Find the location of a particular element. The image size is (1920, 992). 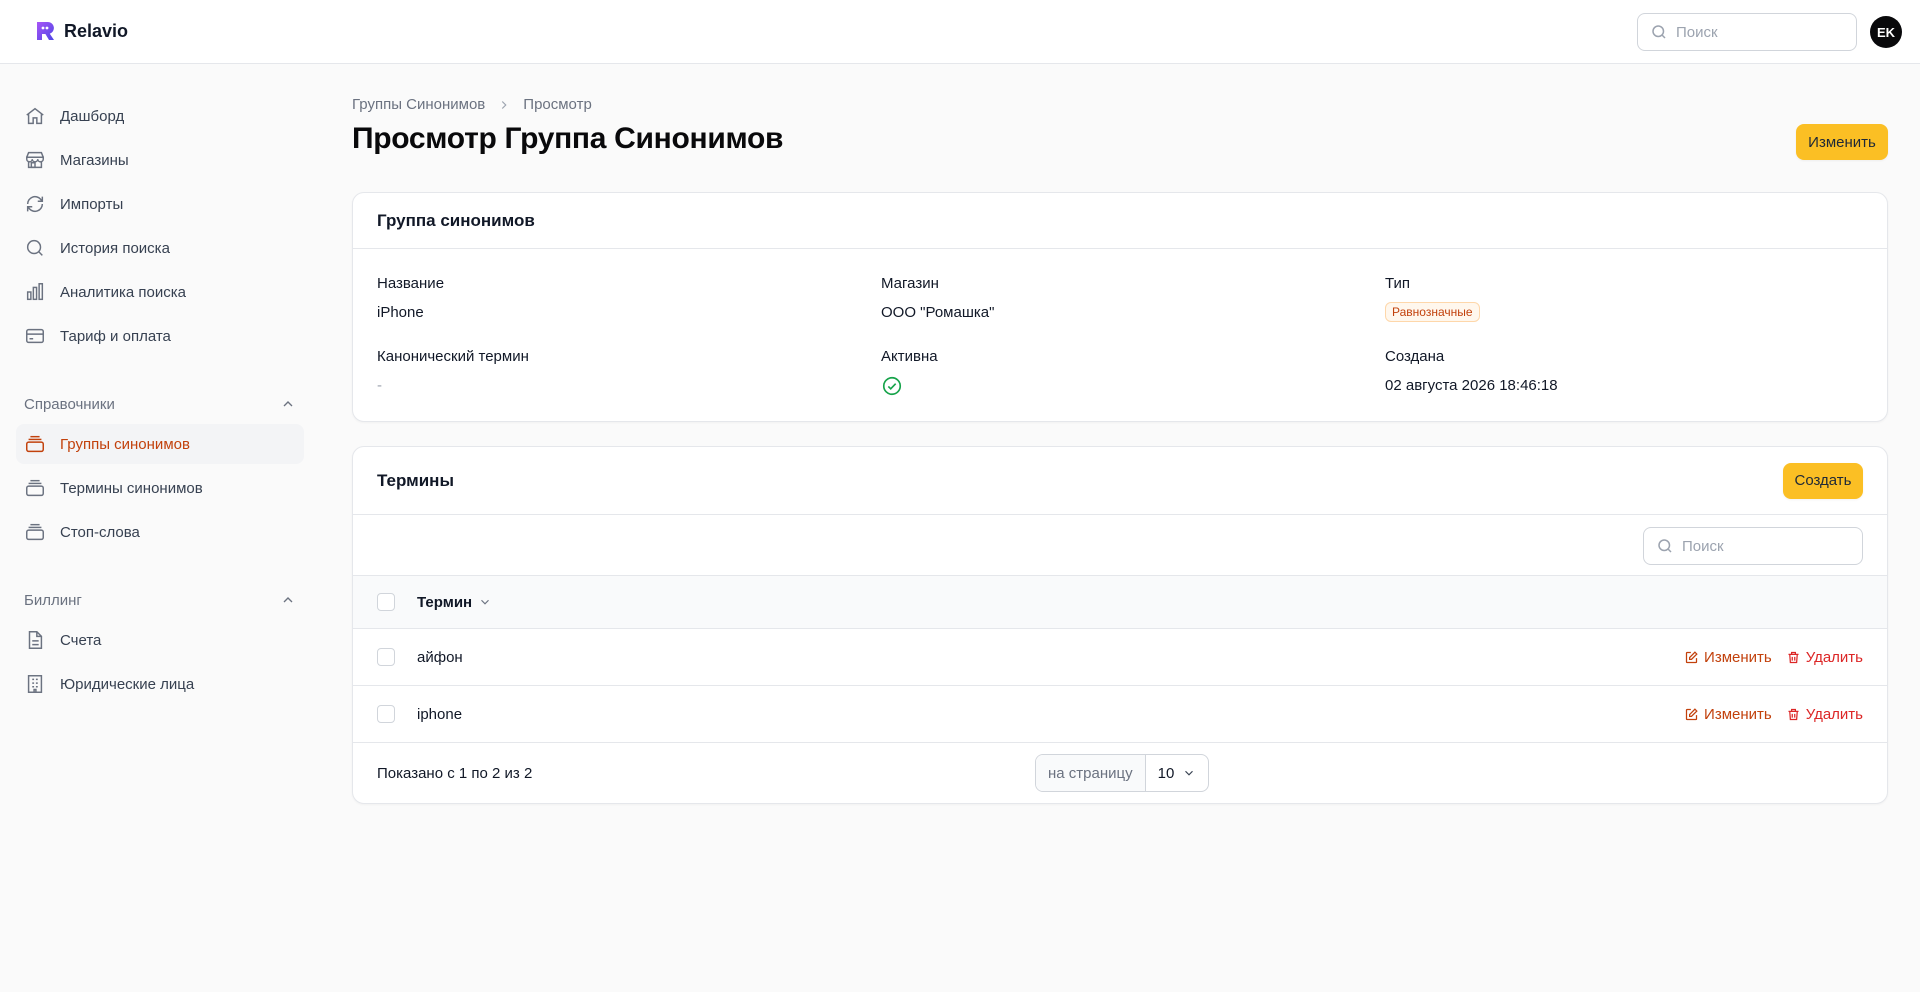

term-cell: iphone is located at coordinates (440, 714).